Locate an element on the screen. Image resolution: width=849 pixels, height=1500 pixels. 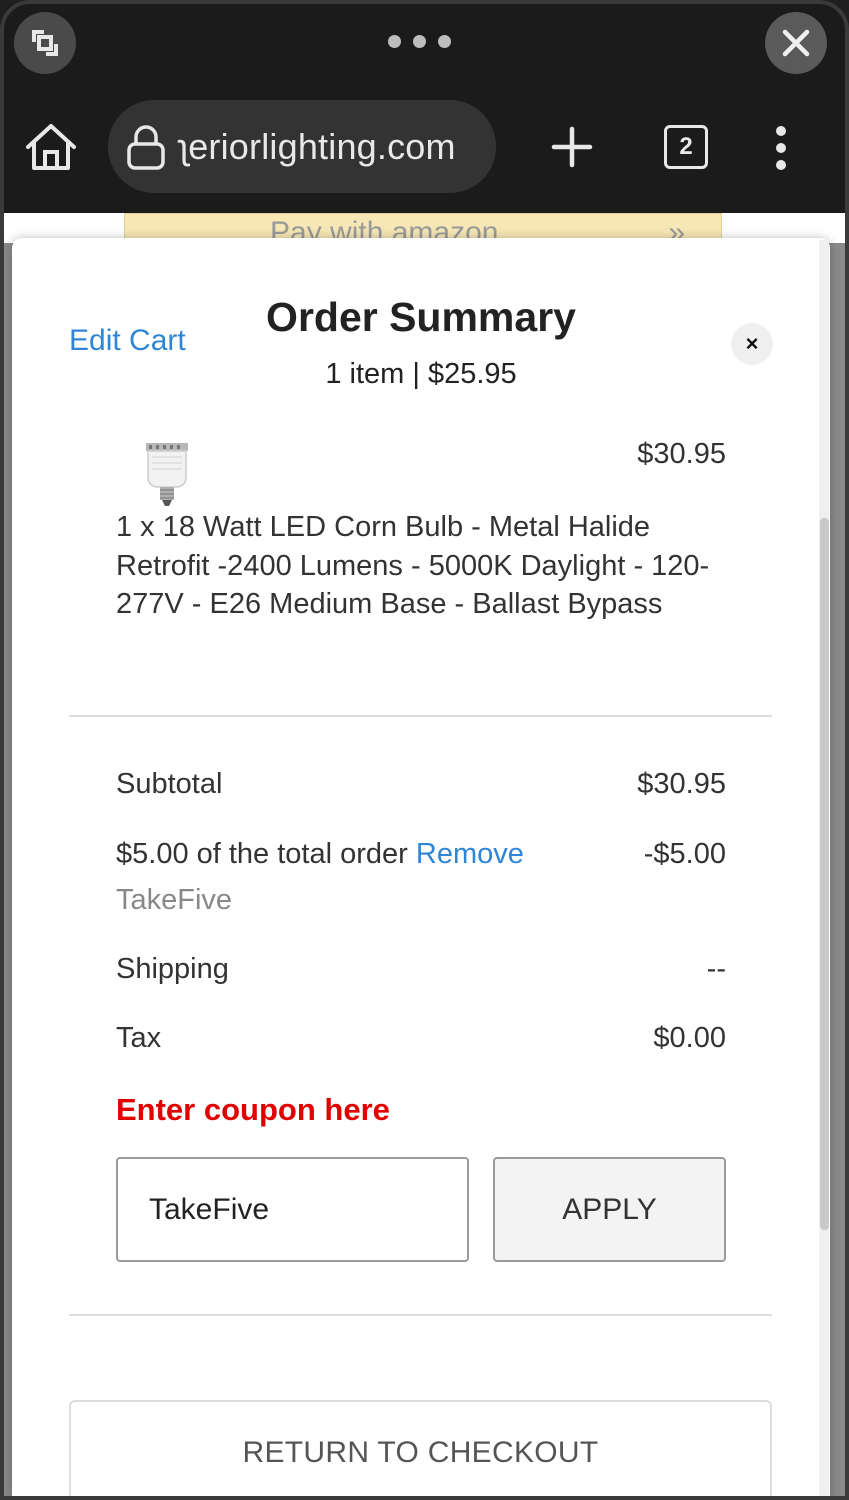
close-icon: × is located at coordinates (752, 343).